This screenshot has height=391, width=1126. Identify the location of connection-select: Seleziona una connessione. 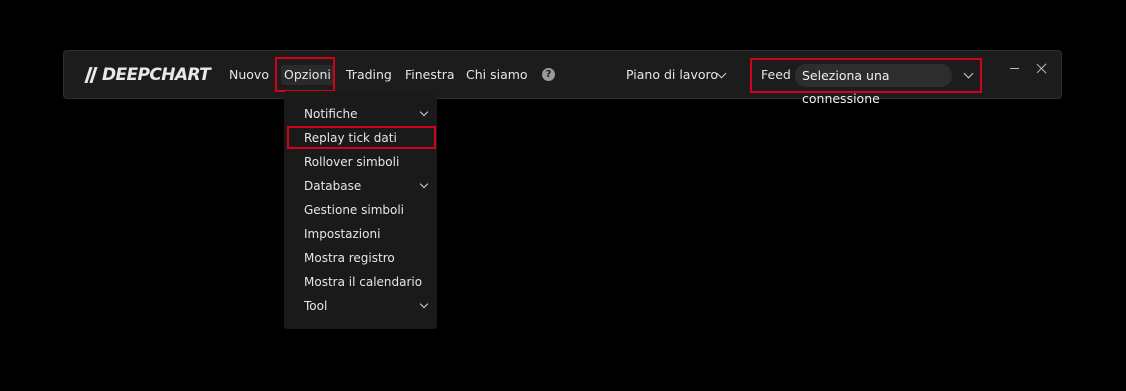
(873, 85).